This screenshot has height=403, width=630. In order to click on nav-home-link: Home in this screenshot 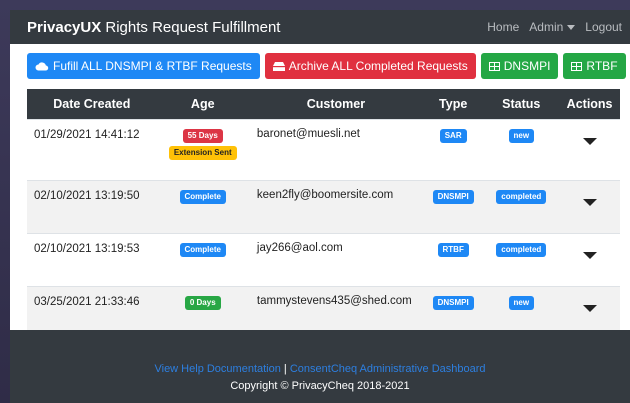, I will do `click(503, 27)`.